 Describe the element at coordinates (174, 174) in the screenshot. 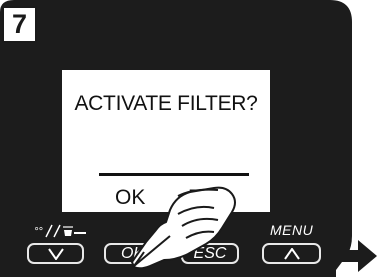

I see `screen-divider` at that location.